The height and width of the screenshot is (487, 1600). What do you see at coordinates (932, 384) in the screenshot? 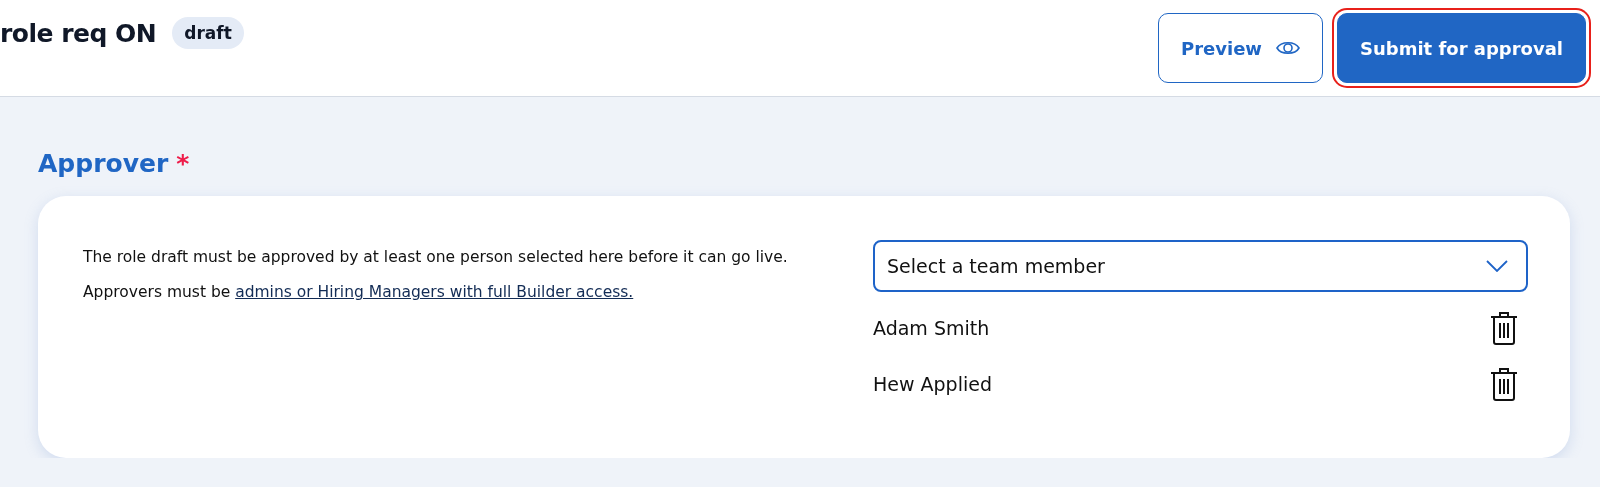
I see `approver-name: Hew Applied` at bounding box center [932, 384].